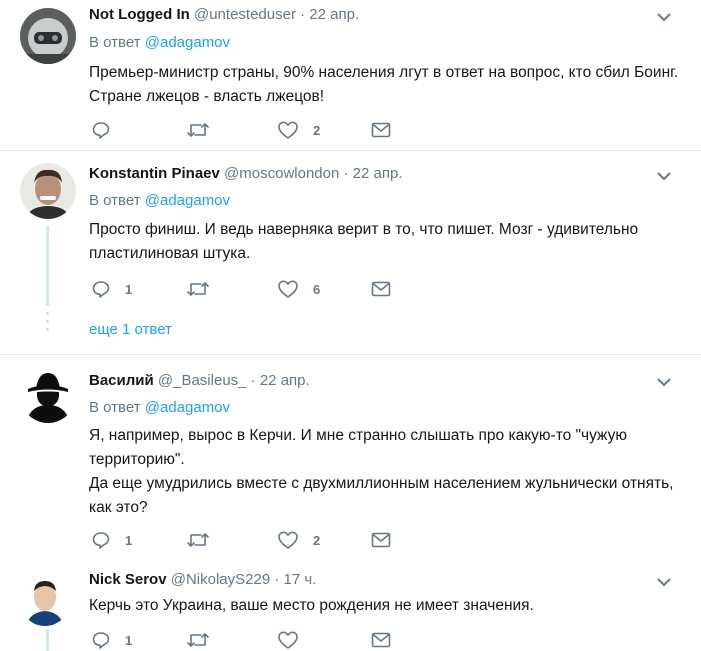 The width and height of the screenshot is (701, 651). What do you see at coordinates (220, 579) in the screenshot?
I see `author-handle: @NikolayS229` at bounding box center [220, 579].